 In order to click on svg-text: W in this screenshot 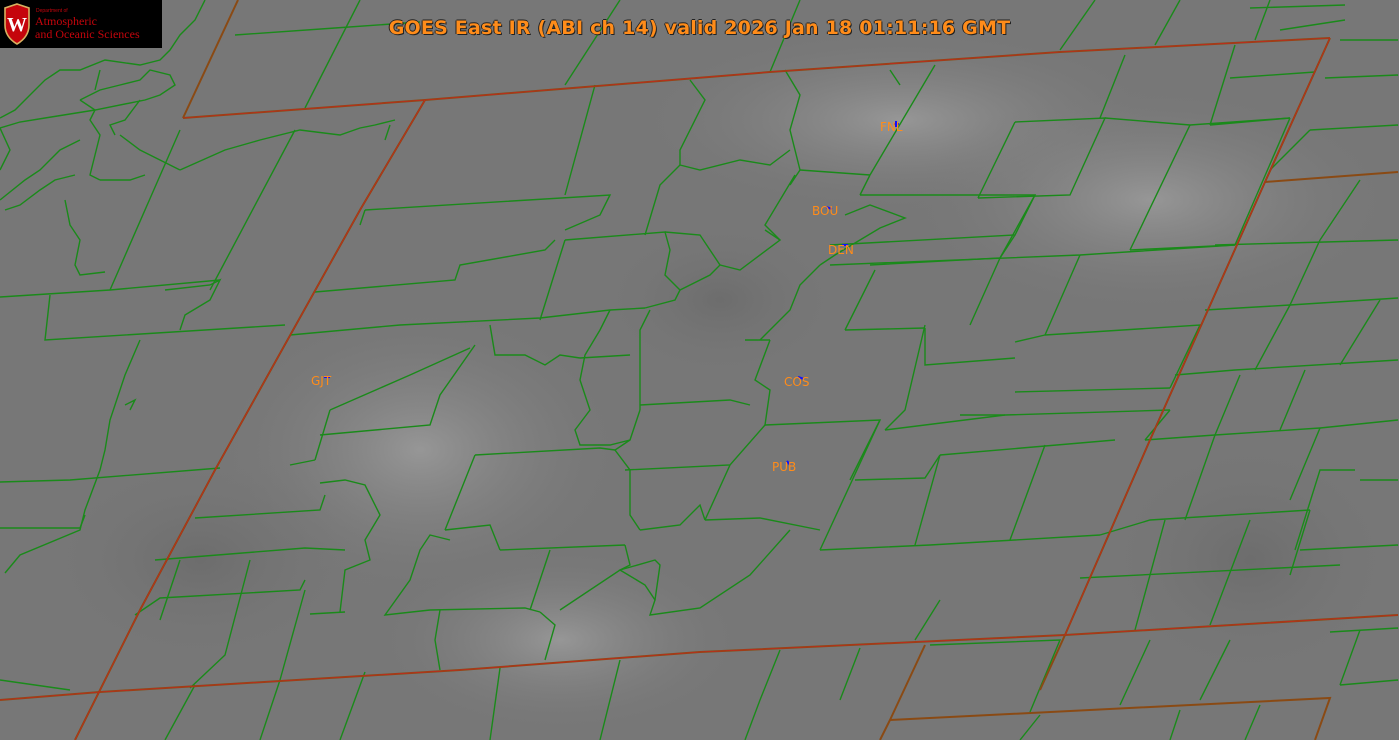, I will do `click(17, 25)`.